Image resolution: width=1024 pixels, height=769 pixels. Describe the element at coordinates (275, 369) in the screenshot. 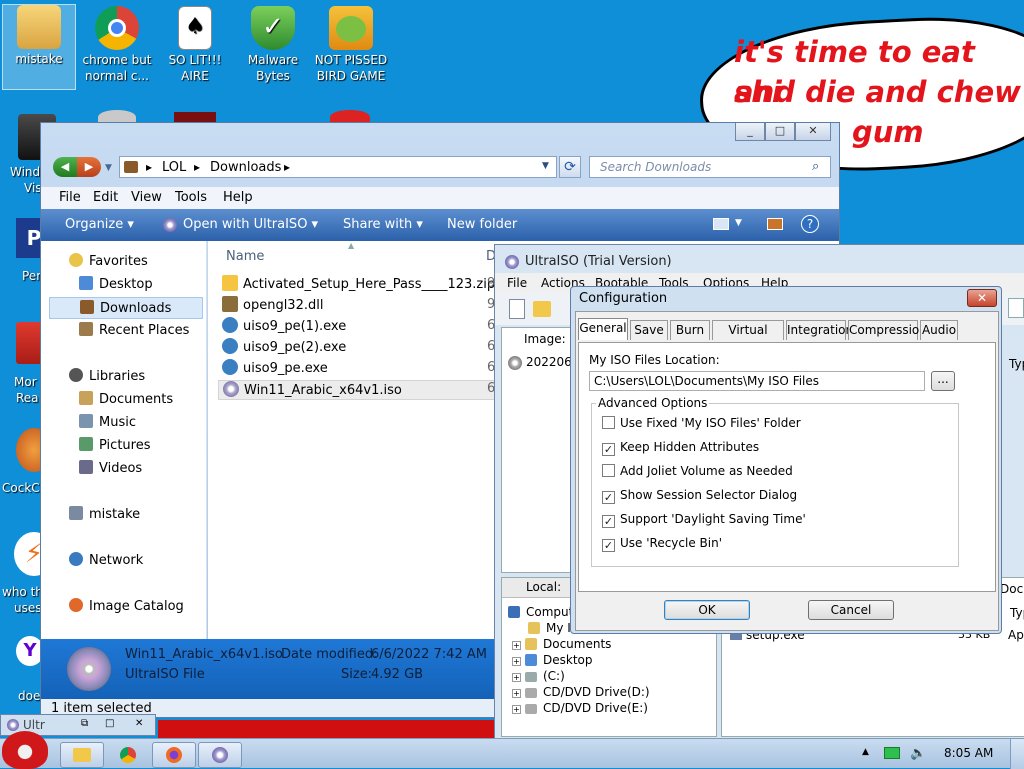

I see `file-row: uiso9_pe.exe` at that location.